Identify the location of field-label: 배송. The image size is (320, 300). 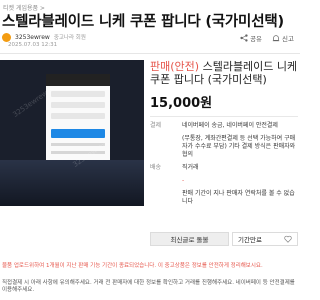
(156, 167).